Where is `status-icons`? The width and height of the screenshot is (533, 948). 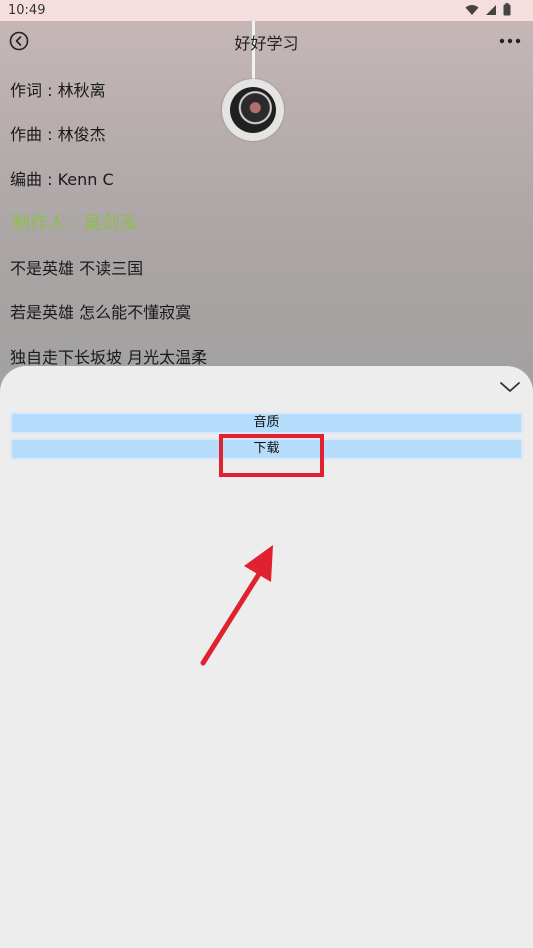
status-icons is located at coordinates (488, 9).